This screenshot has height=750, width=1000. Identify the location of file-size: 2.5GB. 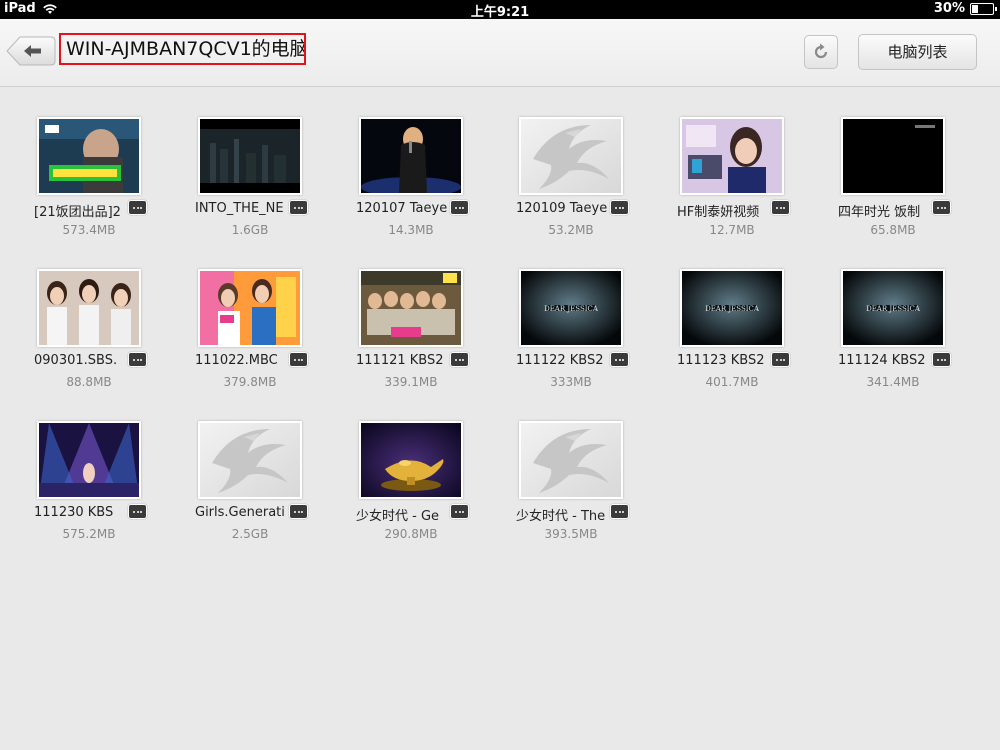
(250, 534).